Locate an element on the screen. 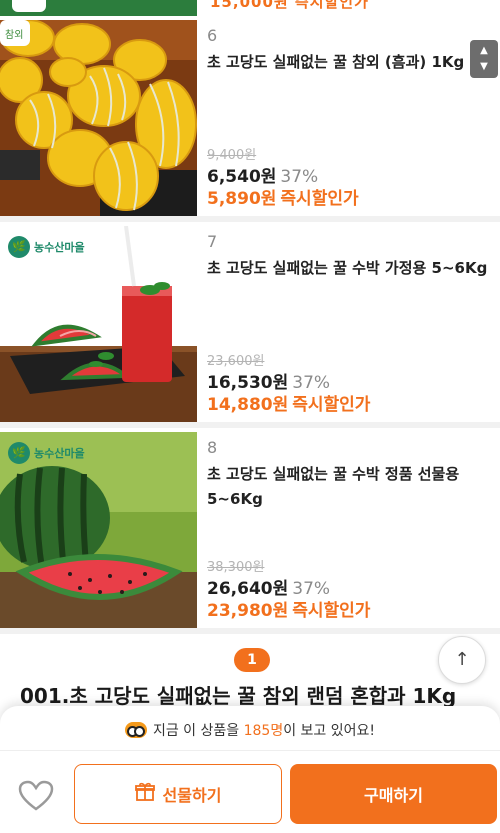 The height and width of the screenshot is (833, 500). arrow-up-icon: ↑ is located at coordinates (462, 659).